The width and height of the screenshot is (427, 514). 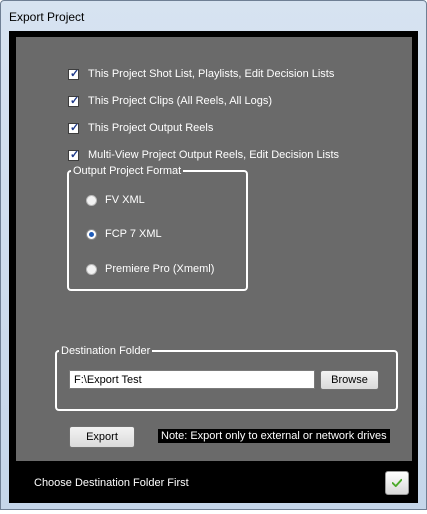 I want to click on format-label: Premiere Pro (Xmeml), so click(x=160, y=269).